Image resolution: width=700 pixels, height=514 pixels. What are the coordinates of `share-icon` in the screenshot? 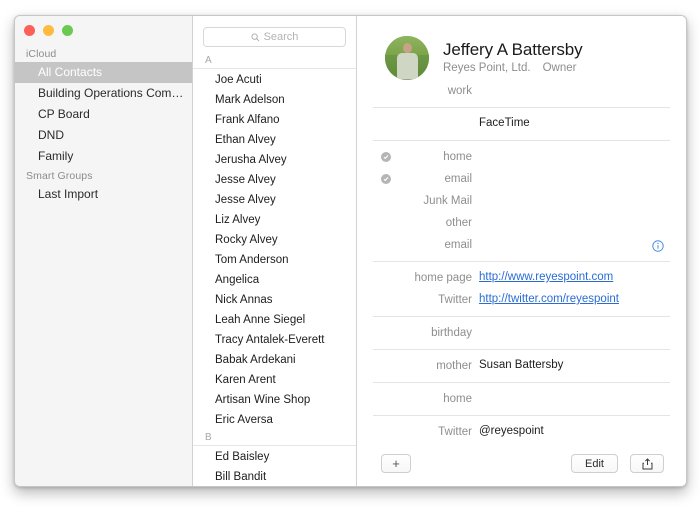 It's located at (647, 463).